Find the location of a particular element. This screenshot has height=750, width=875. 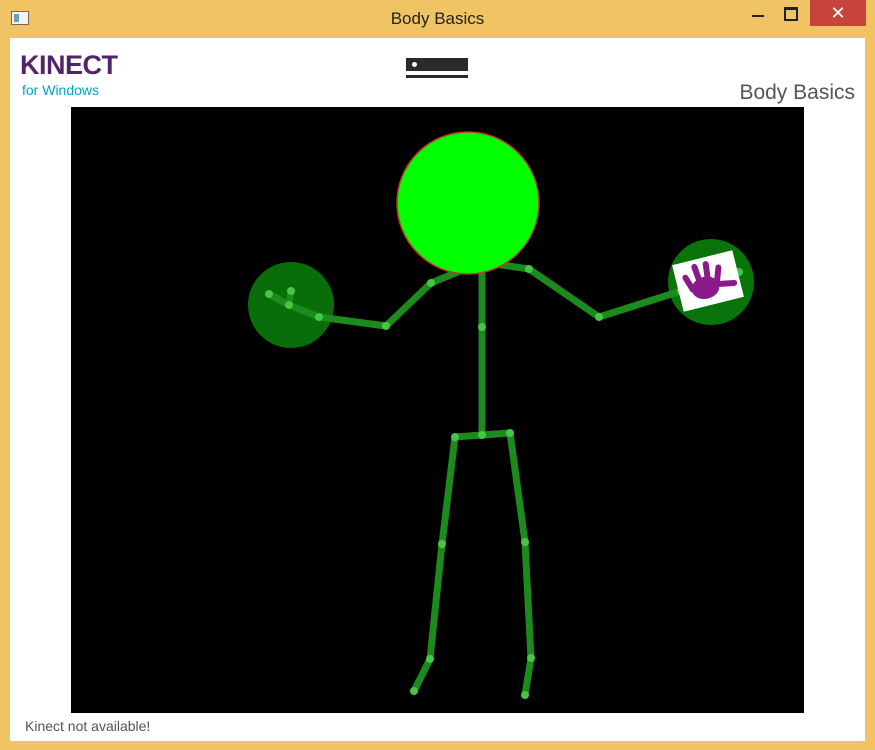

maximize-button is located at coordinates (791, 13).